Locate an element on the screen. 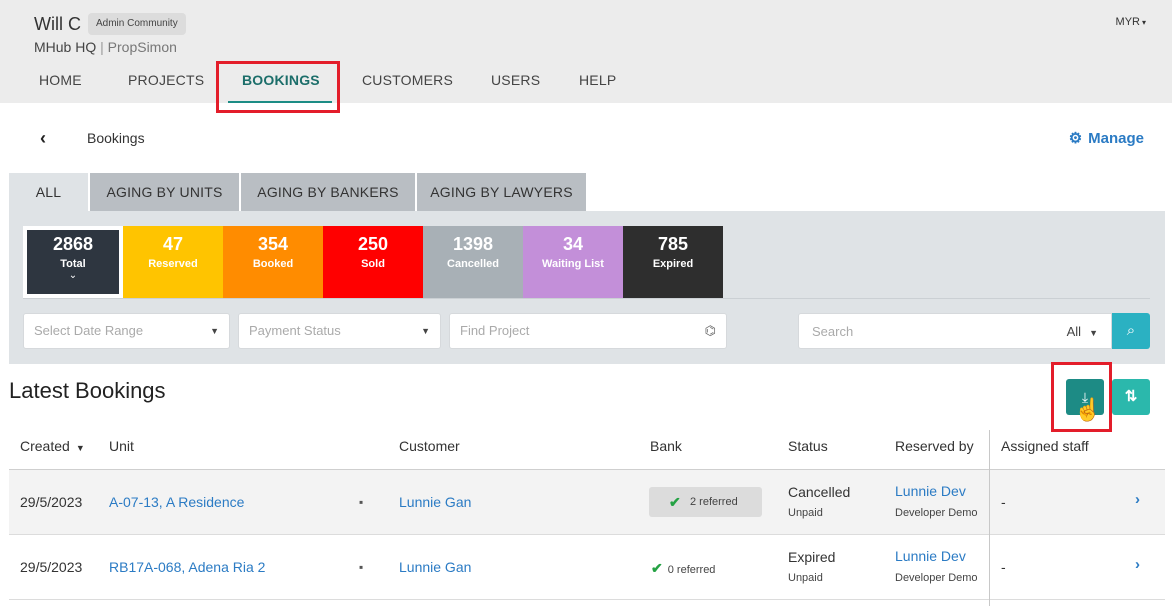 Image resolution: width=1172 pixels, height=606 pixels. stat-label: Total is located at coordinates (73, 264).